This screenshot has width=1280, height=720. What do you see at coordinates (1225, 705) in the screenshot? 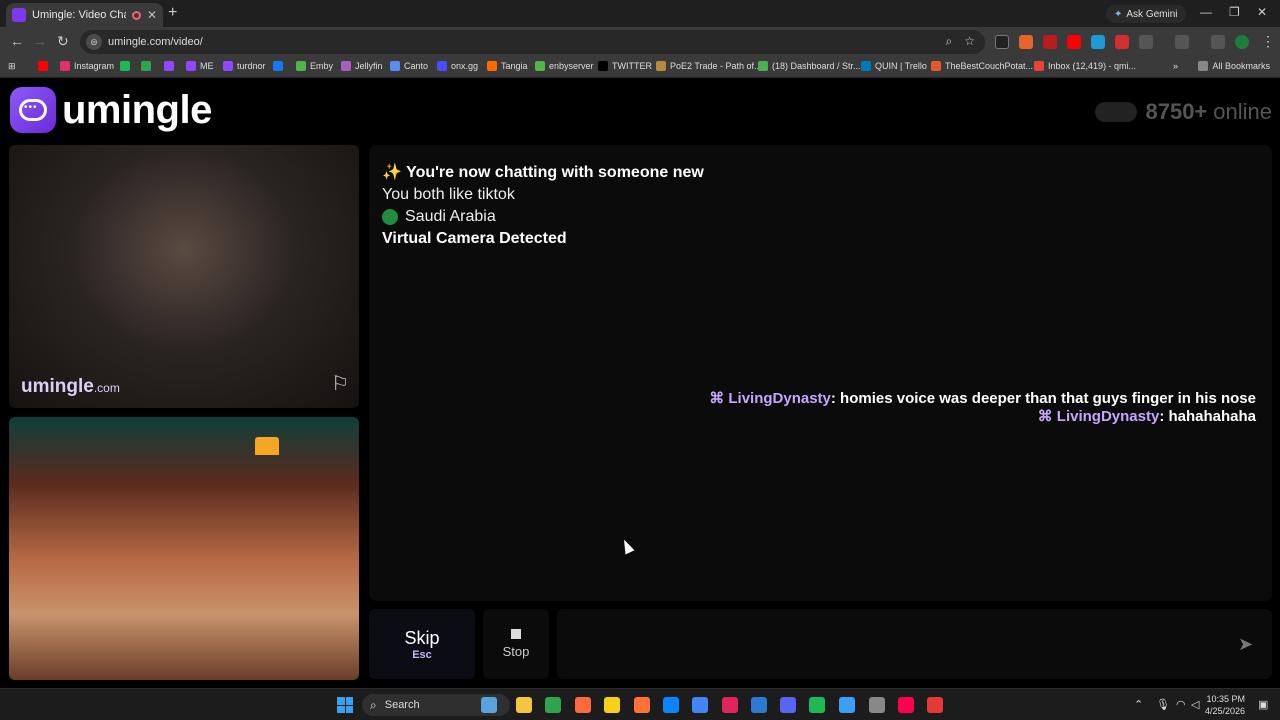
I see `clock: 10:35 PM 4/25/2026` at bounding box center [1225, 705].